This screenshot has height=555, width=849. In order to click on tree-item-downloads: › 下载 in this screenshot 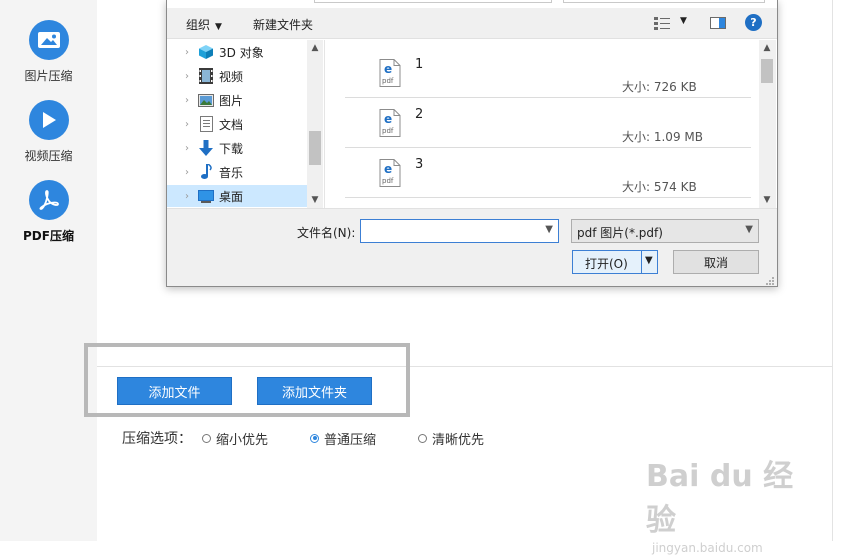, I will do `click(237, 148)`.